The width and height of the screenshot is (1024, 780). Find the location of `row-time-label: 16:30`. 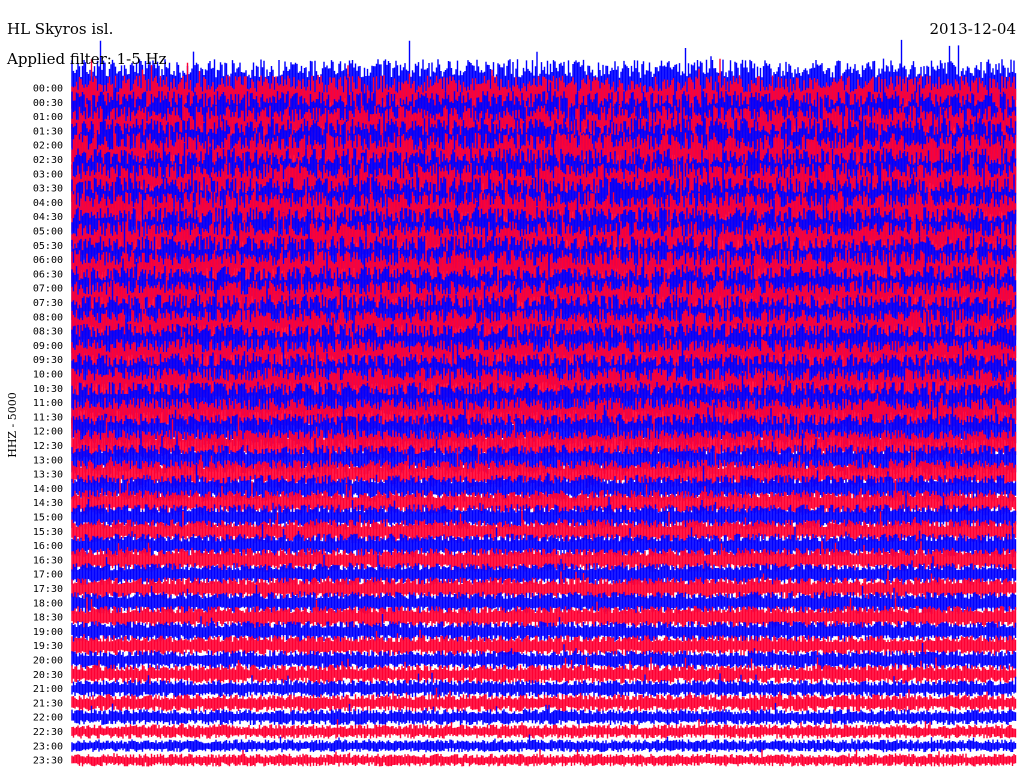

row-time-label: 16:30 is located at coordinates (48, 560).